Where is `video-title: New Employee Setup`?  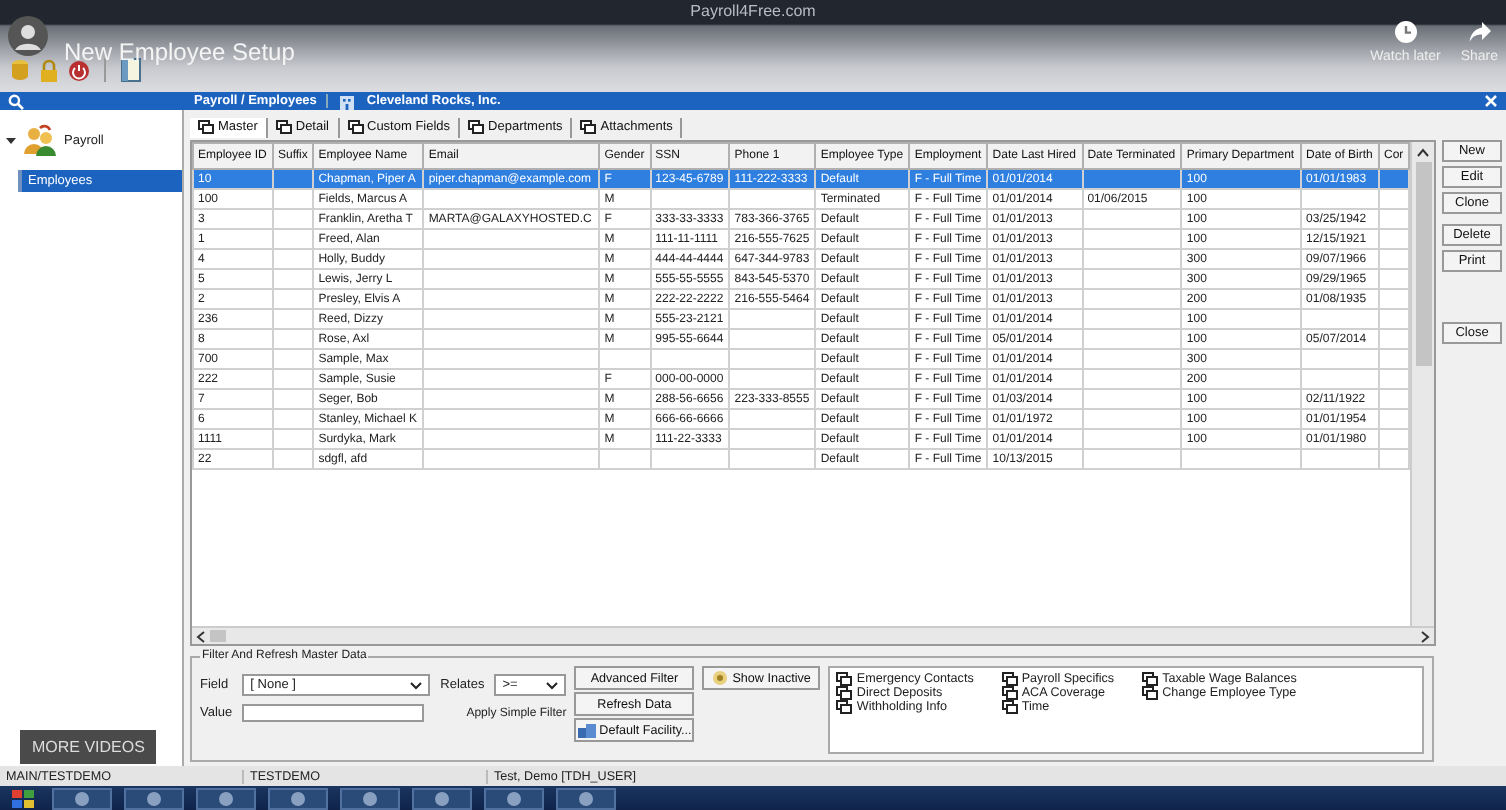
video-title: New Employee Setup is located at coordinates (179, 52).